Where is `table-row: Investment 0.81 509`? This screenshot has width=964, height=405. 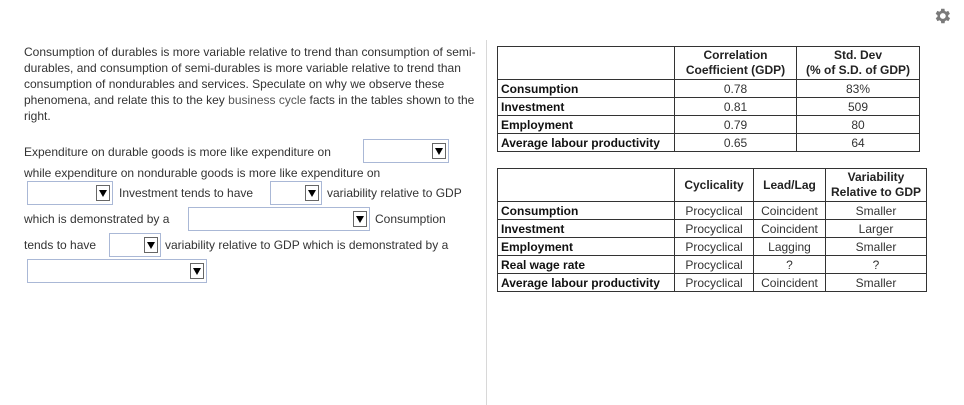 table-row: Investment 0.81 509 is located at coordinates (708, 106).